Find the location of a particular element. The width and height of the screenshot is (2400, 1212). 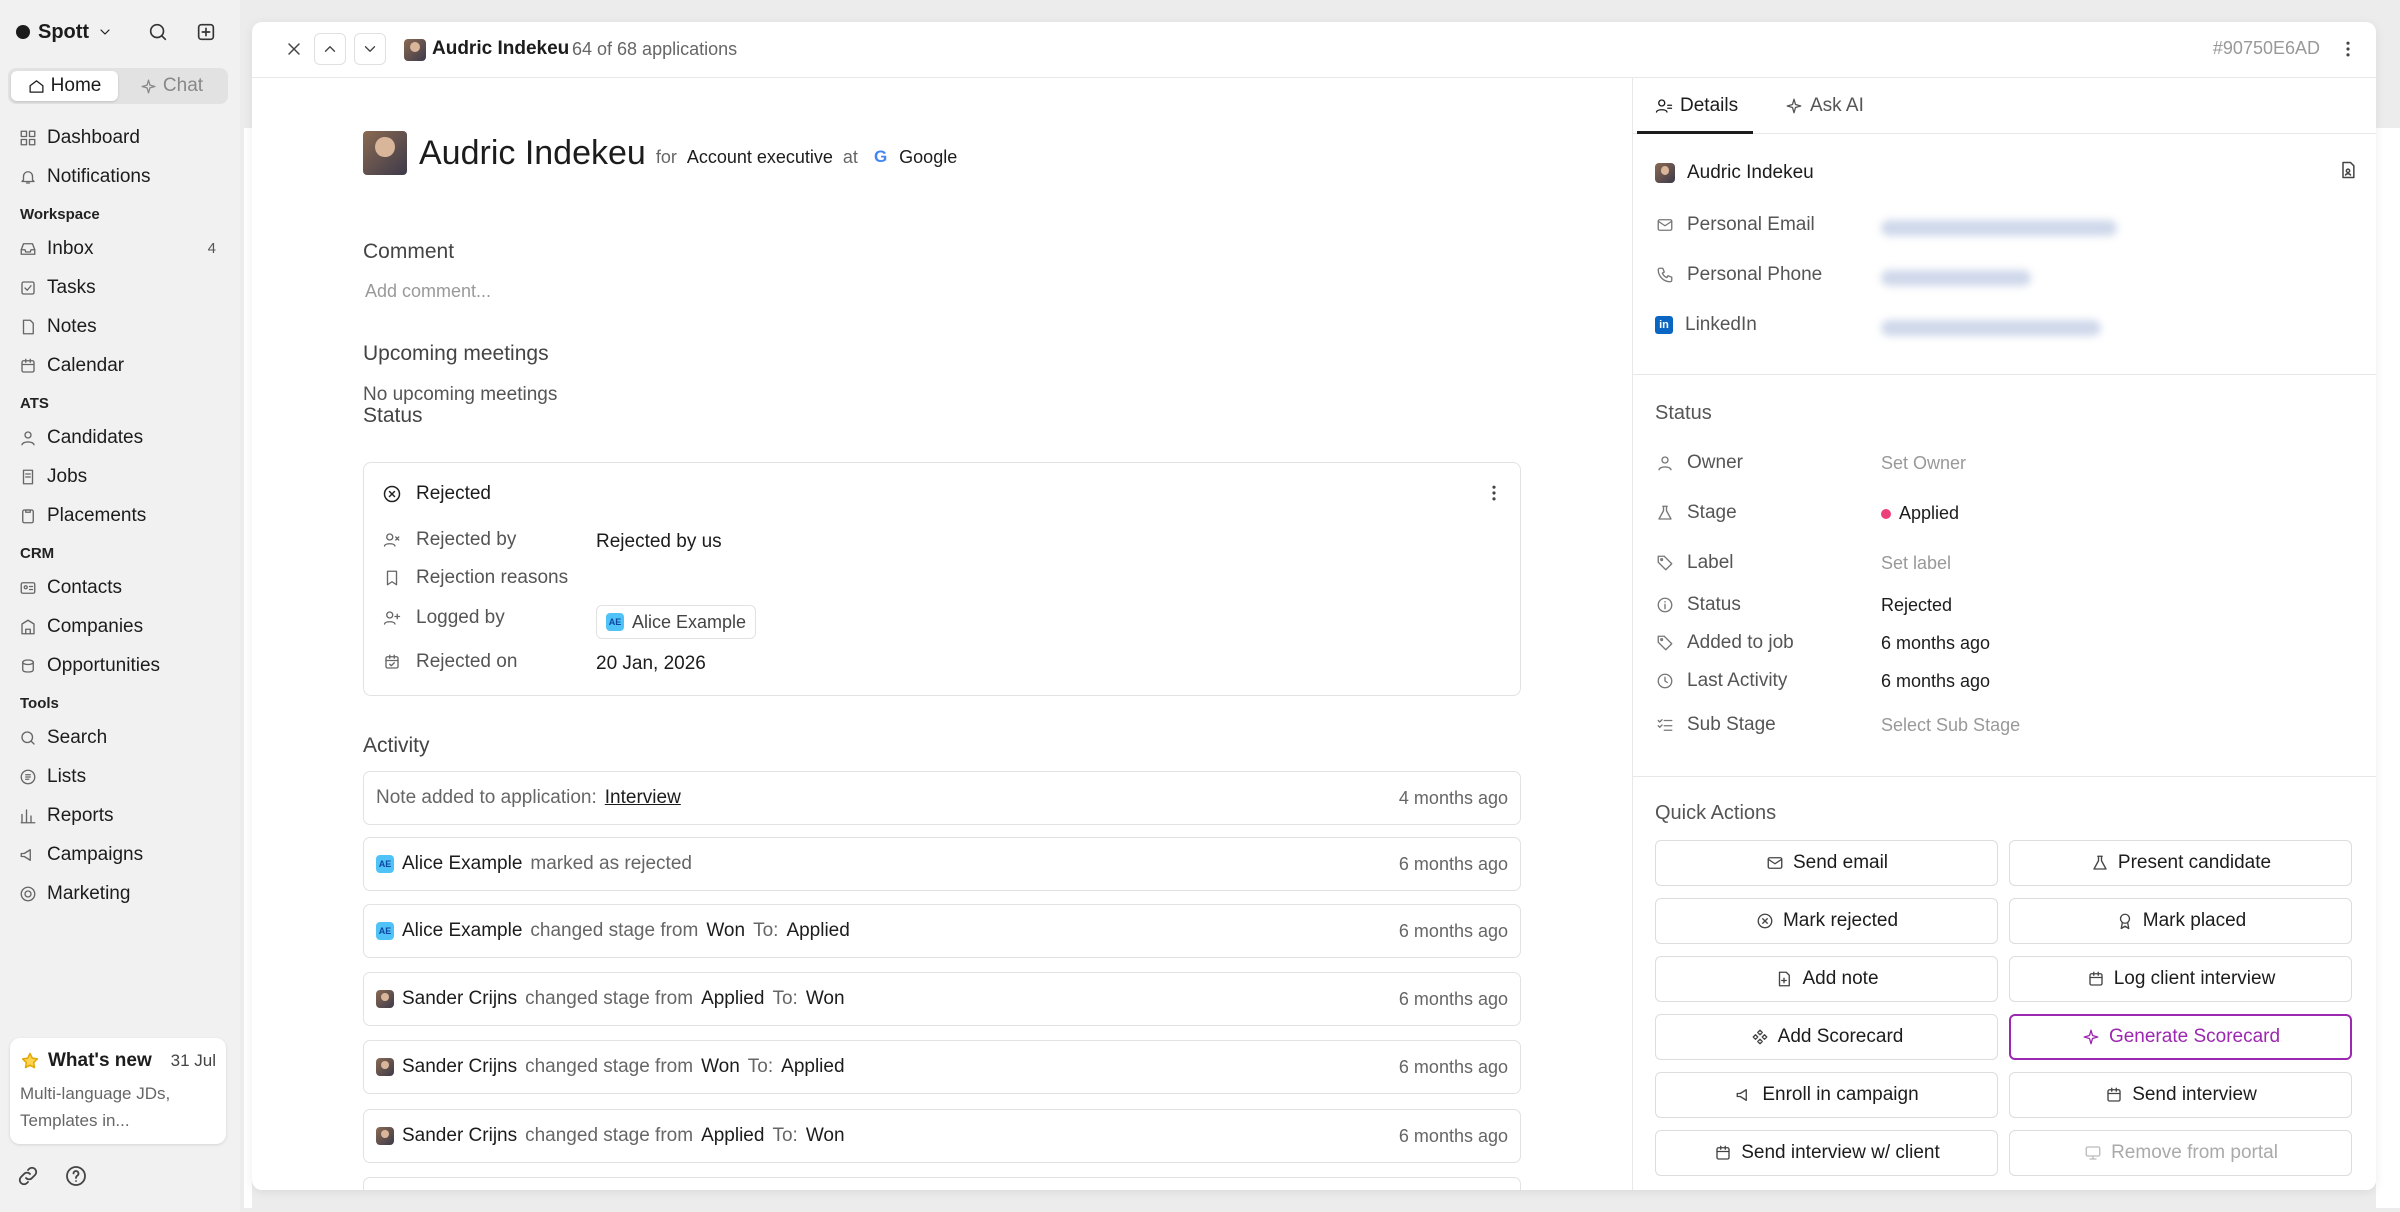

activity-text: changed stage from is located at coordinates (614, 930).